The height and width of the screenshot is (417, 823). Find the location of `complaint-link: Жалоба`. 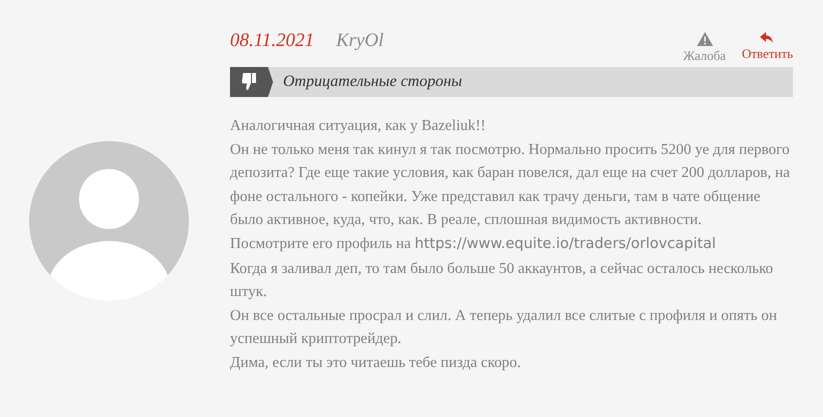

complaint-link: Жалоба is located at coordinates (704, 48).